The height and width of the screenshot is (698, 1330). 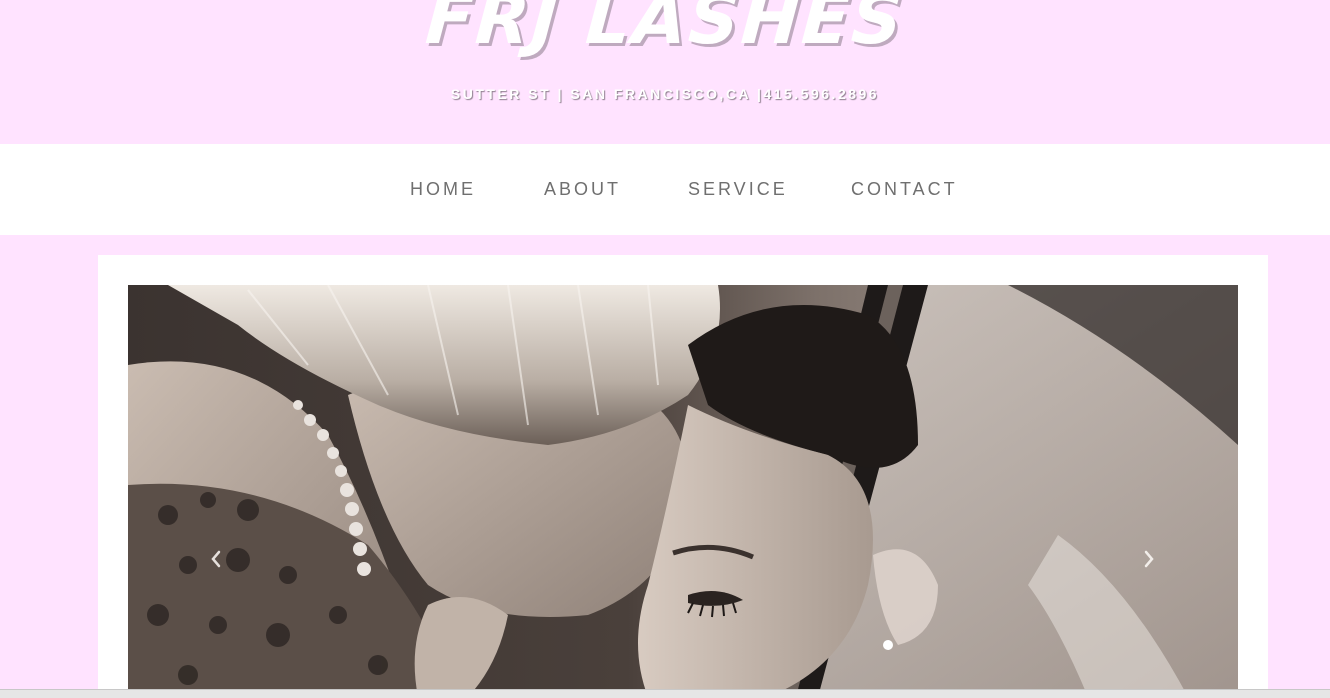 I want to click on nav-item-home: HOME, so click(x=443, y=189).